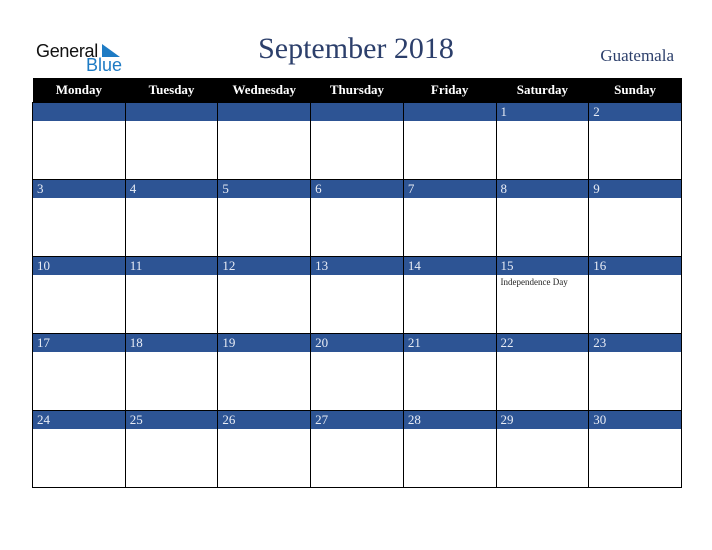 The height and width of the screenshot is (550, 712). Describe the element at coordinates (264, 266) in the screenshot. I see `day-number: 12` at that location.